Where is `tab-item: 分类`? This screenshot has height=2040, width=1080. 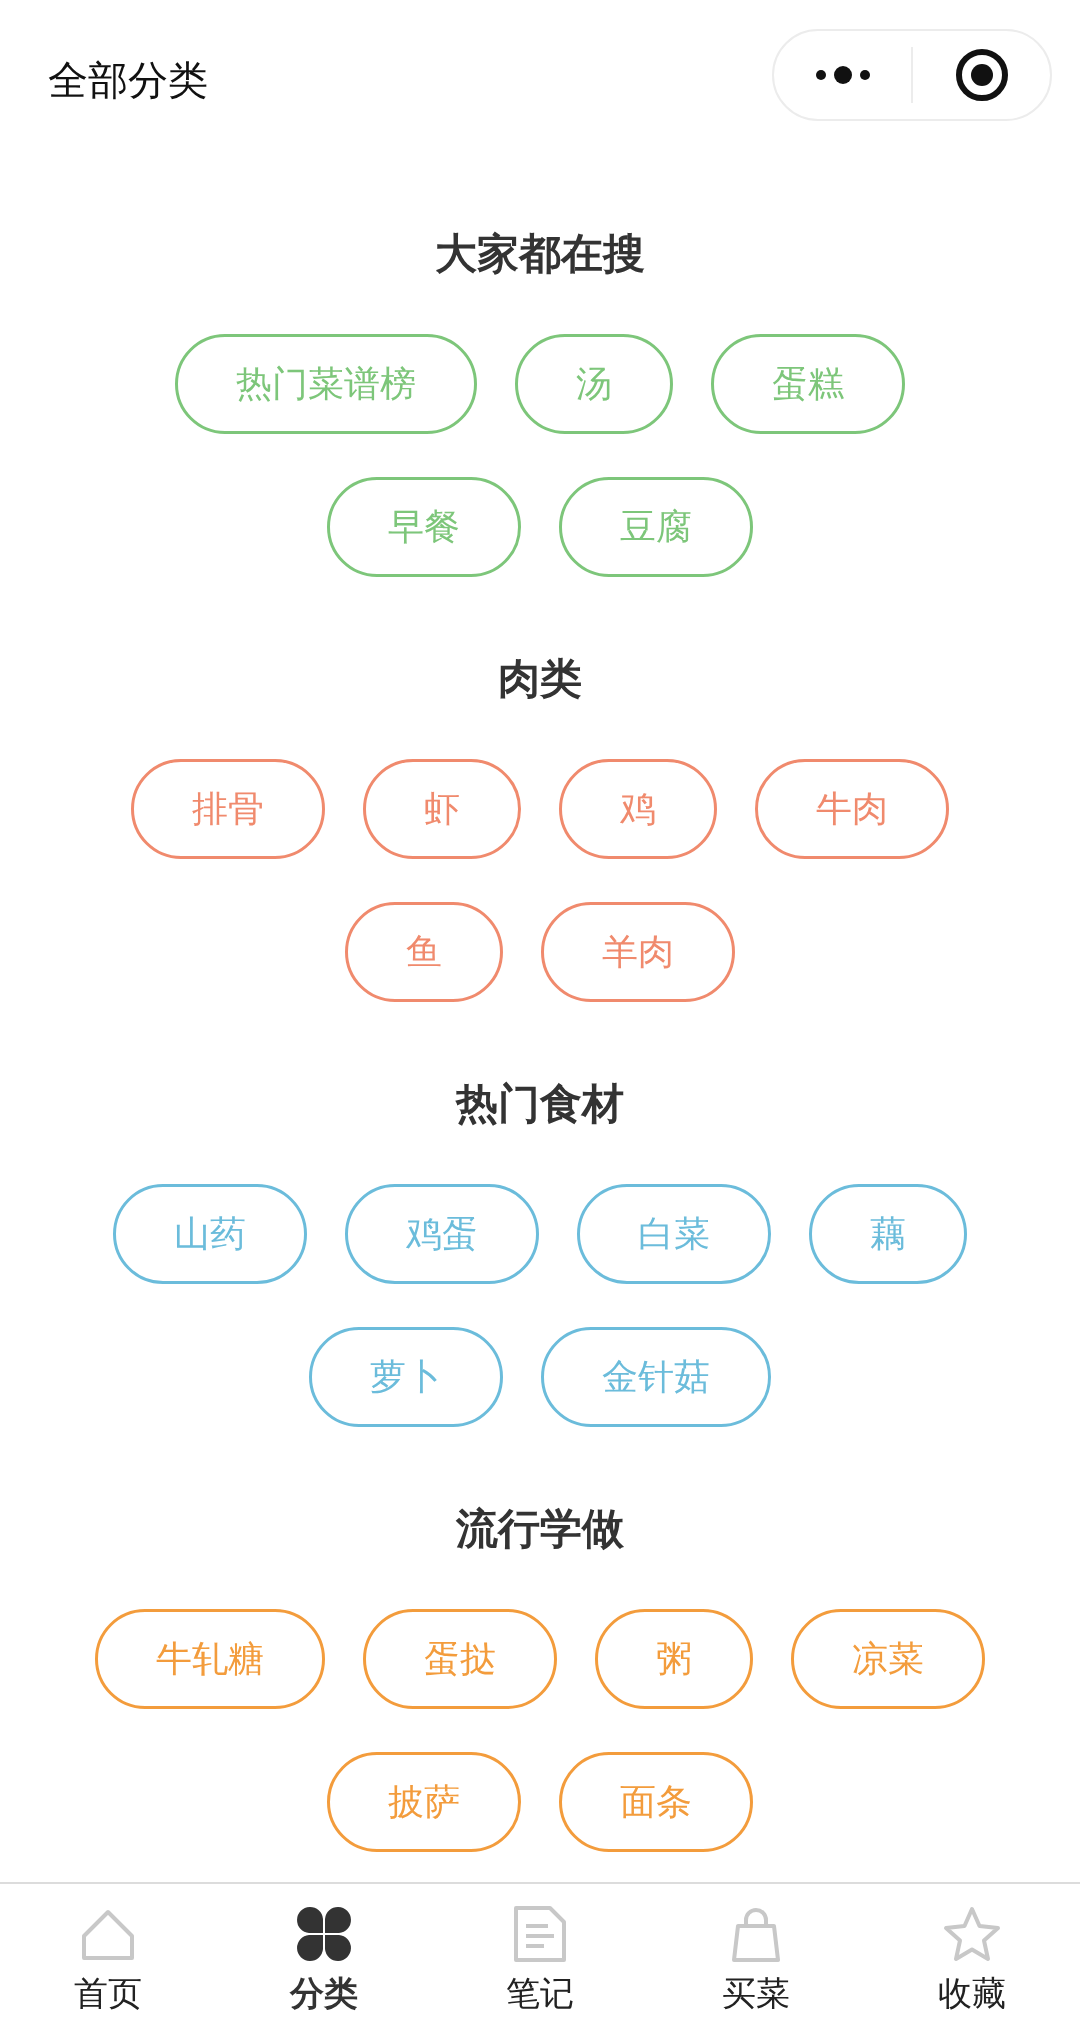
tab-item: 分类 is located at coordinates (324, 1962).